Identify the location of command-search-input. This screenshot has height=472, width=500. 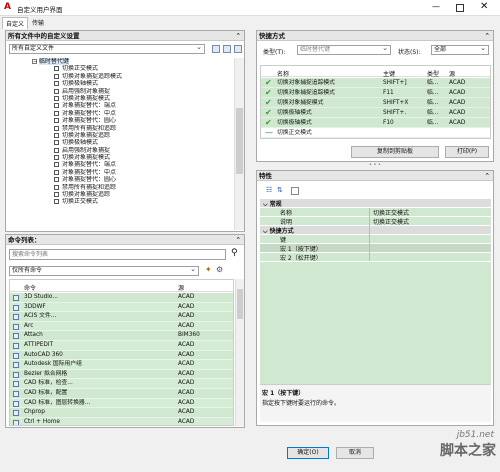
(117, 254).